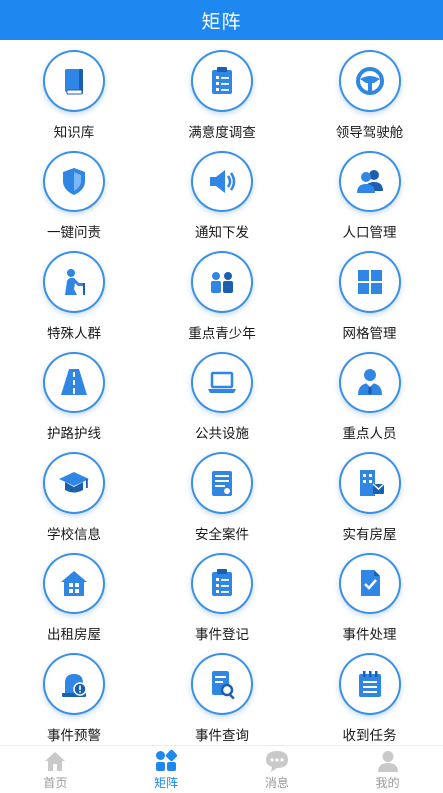 This screenshot has height=793, width=443. I want to click on grid-item-label: 人口管理, so click(369, 233).